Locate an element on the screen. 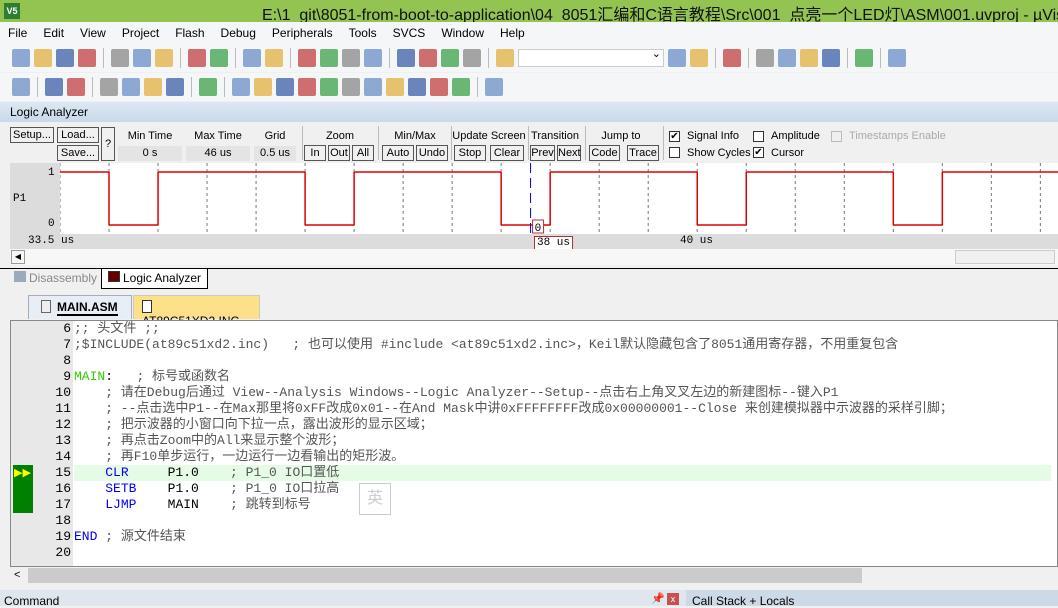 This screenshot has width=1058, height=608. zoom-out-button: Out is located at coordinates (339, 153).